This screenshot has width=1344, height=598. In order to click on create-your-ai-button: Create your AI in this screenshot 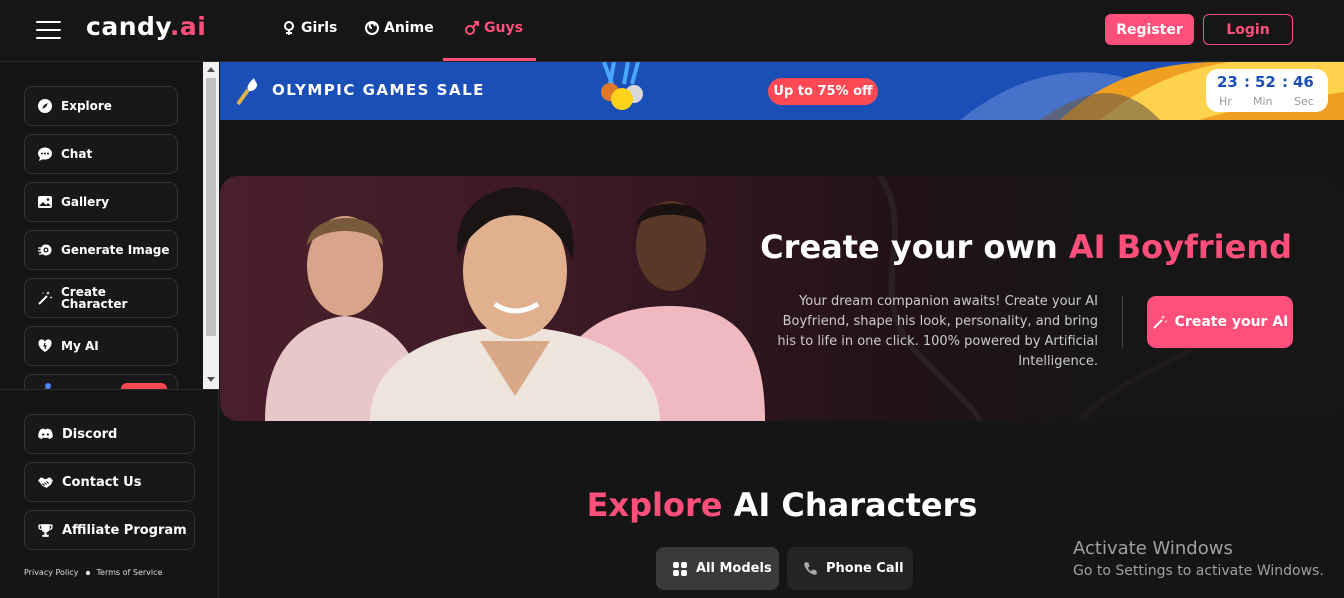, I will do `click(1220, 322)`.